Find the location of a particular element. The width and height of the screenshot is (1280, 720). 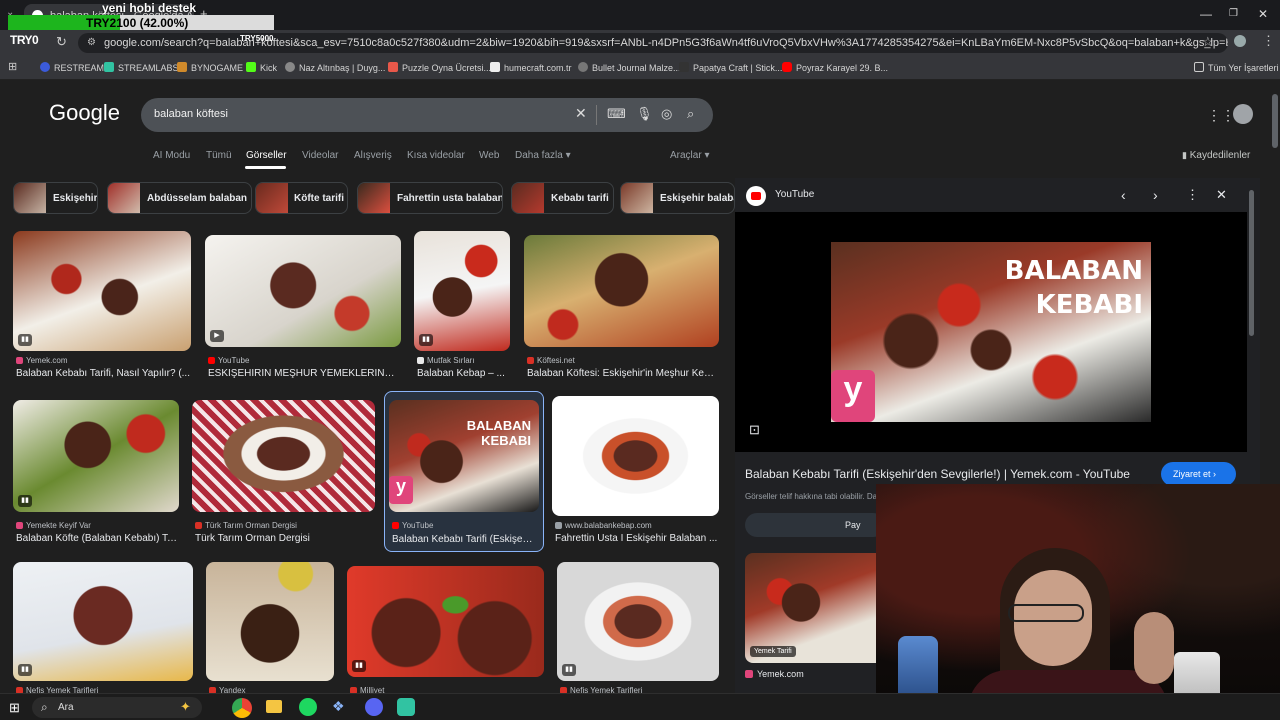

result-title: Türk Tarım Orman Dergisi is located at coordinates (285, 538).